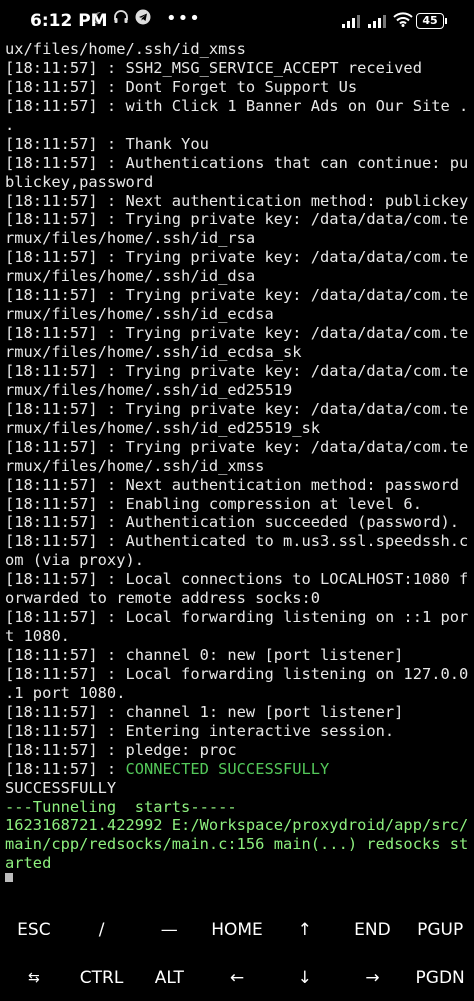  Describe the element at coordinates (169, 930) in the screenshot. I see `dash-key: —` at that location.